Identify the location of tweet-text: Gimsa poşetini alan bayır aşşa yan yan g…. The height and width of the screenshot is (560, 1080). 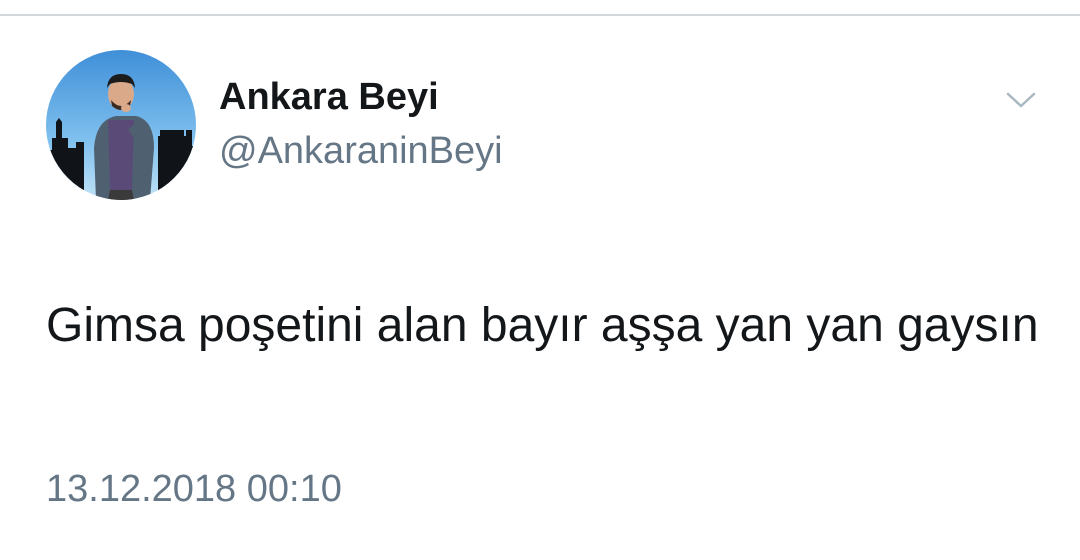
(542, 325).